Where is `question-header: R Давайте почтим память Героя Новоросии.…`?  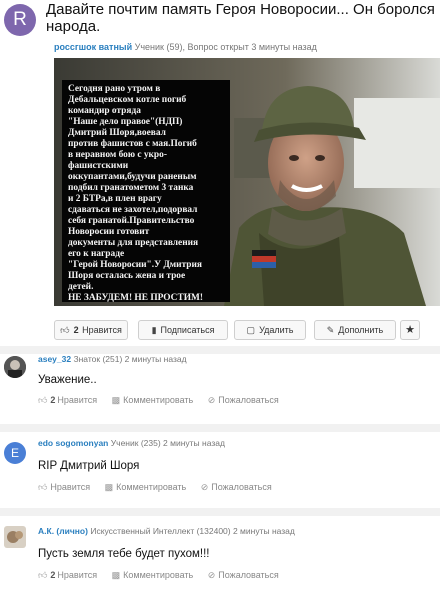
question-header: R Давайте почтим память Героя Новоросии.… is located at coordinates (220, 20).